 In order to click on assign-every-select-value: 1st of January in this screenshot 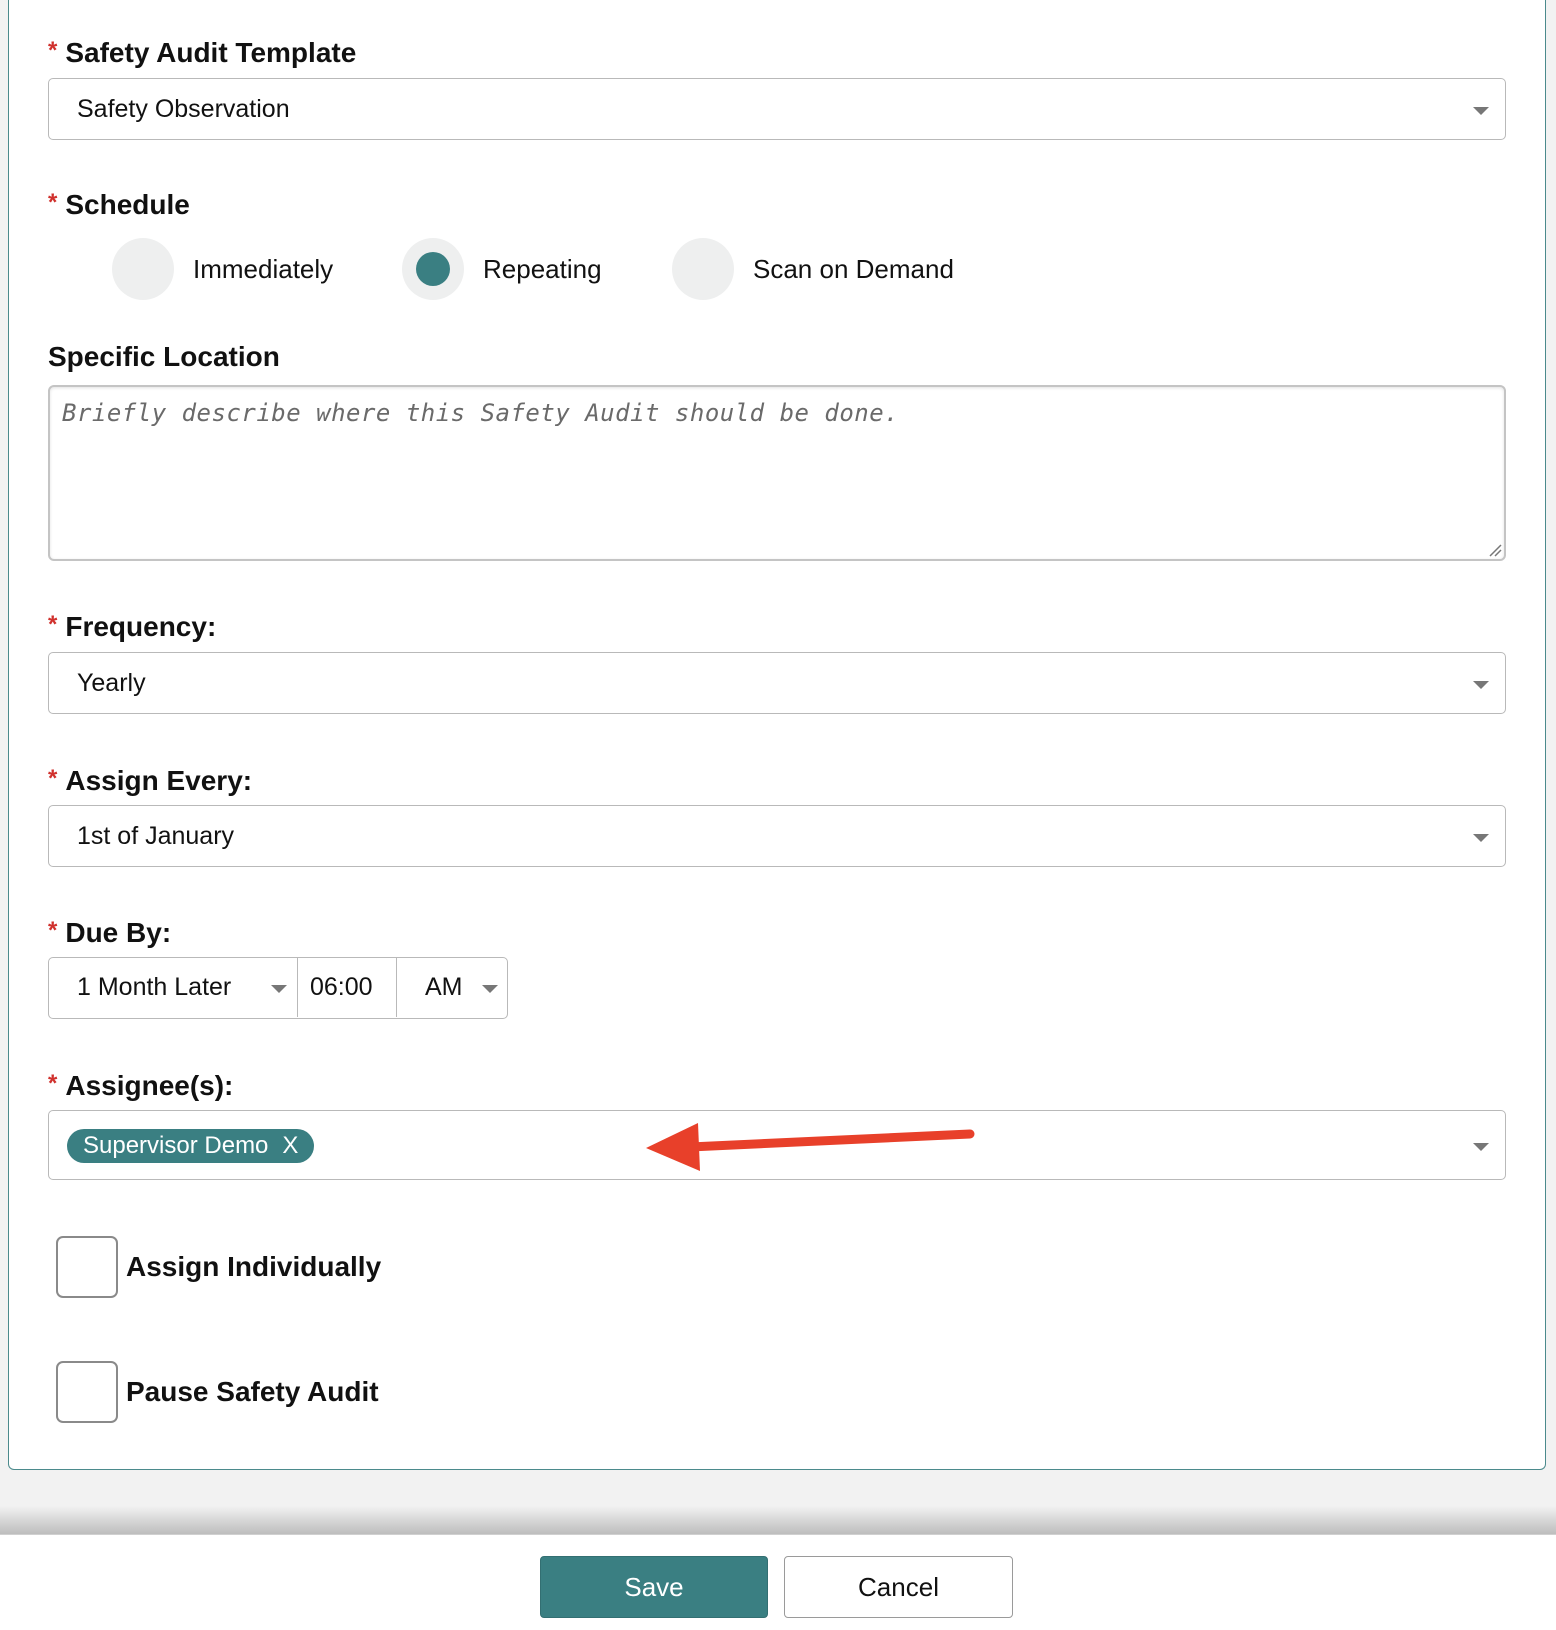, I will do `click(156, 836)`.